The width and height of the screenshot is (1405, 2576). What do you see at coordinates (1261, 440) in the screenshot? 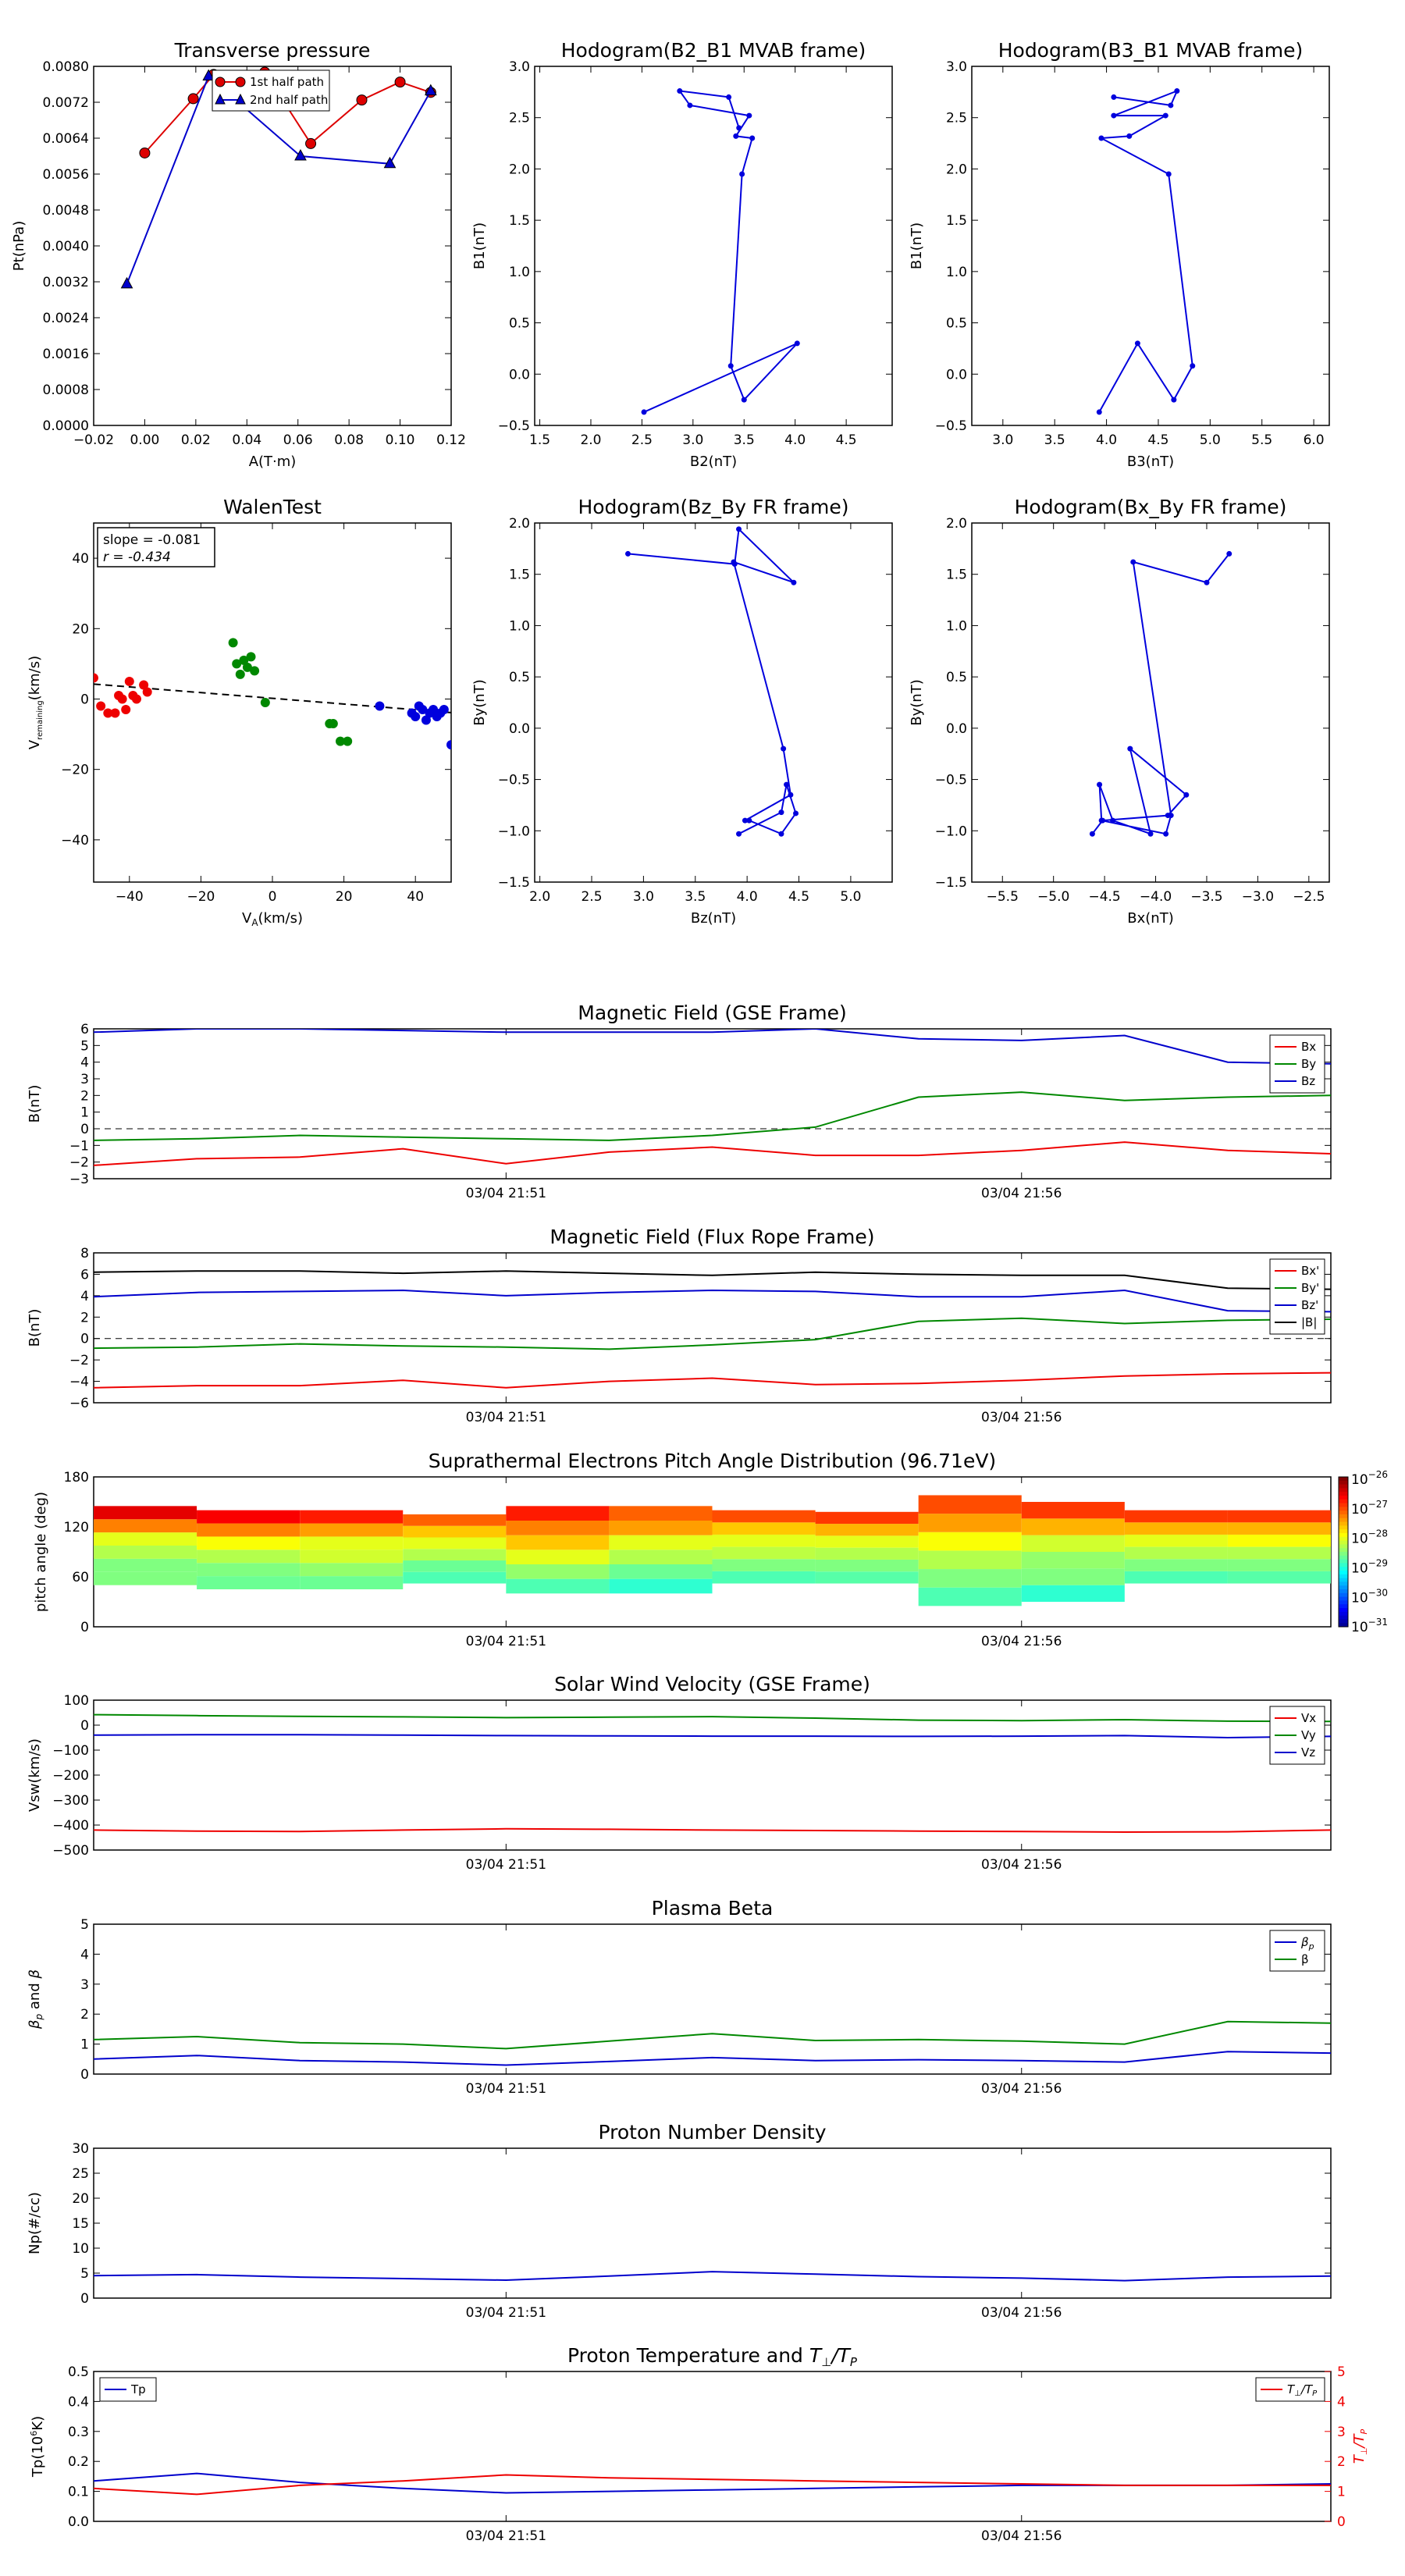
I see `x-tick-label: 5.5` at bounding box center [1261, 440].